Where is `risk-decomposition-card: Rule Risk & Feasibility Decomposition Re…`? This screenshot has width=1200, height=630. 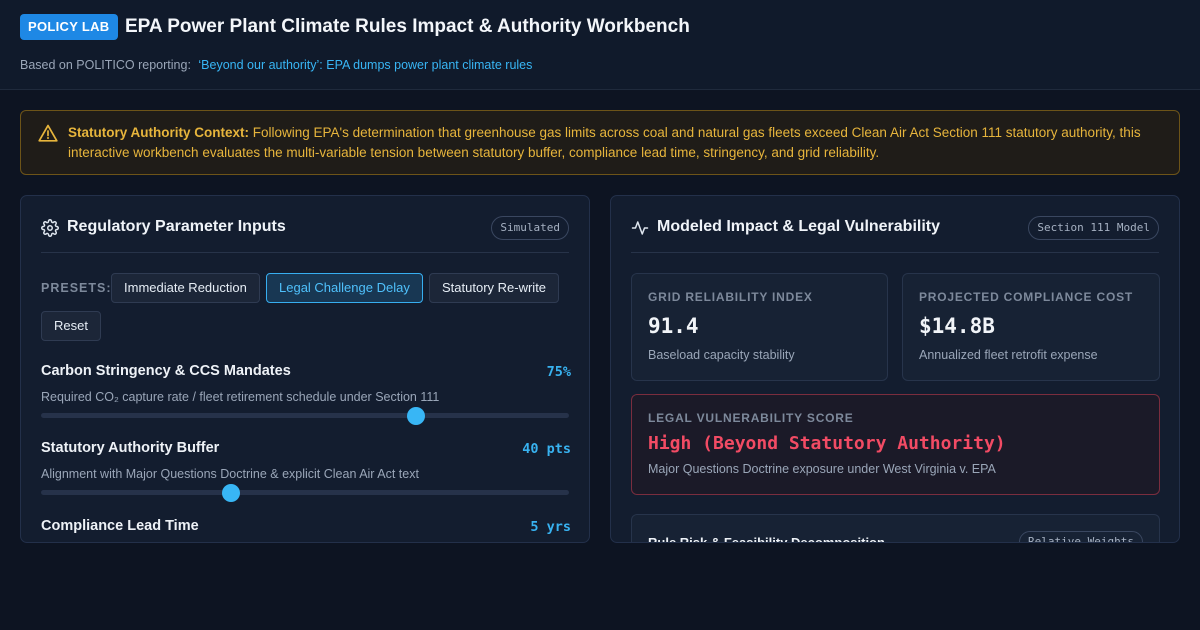 risk-decomposition-card: Rule Risk & Feasibility Decomposition Re… is located at coordinates (895, 528).